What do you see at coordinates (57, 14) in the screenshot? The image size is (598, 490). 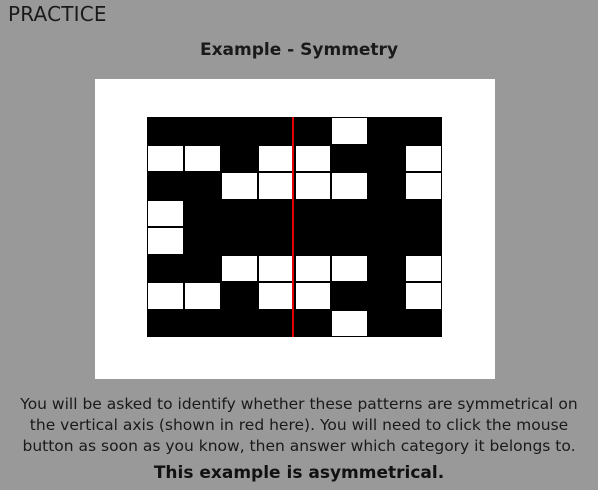 I see `mode-label: PRACTICE` at bounding box center [57, 14].